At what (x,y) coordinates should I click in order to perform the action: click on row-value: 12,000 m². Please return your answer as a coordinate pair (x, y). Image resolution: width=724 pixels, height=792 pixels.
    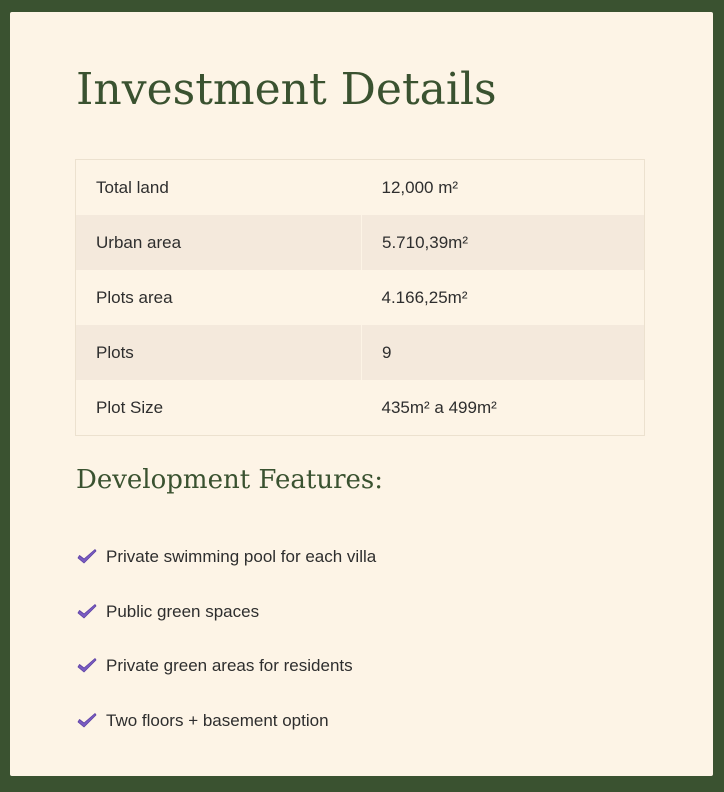
    Looking at the image, I should click on (420, 187).